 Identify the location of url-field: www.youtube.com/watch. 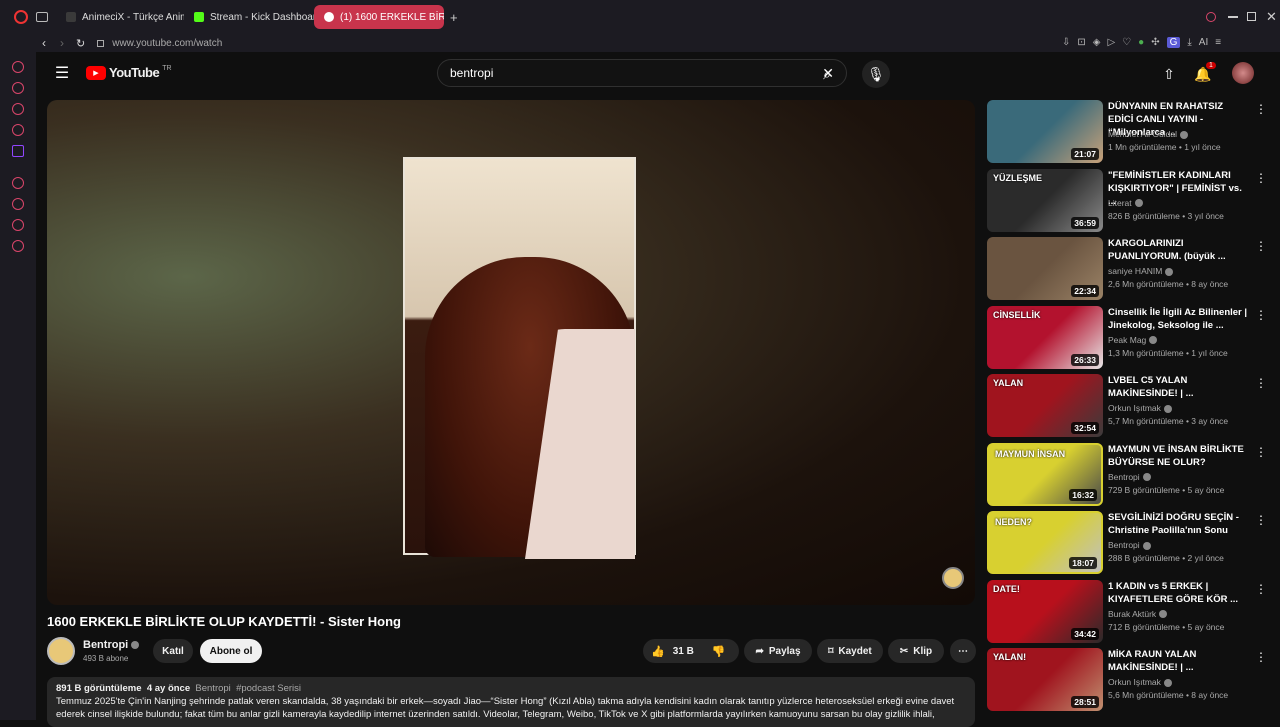
(167, 43).